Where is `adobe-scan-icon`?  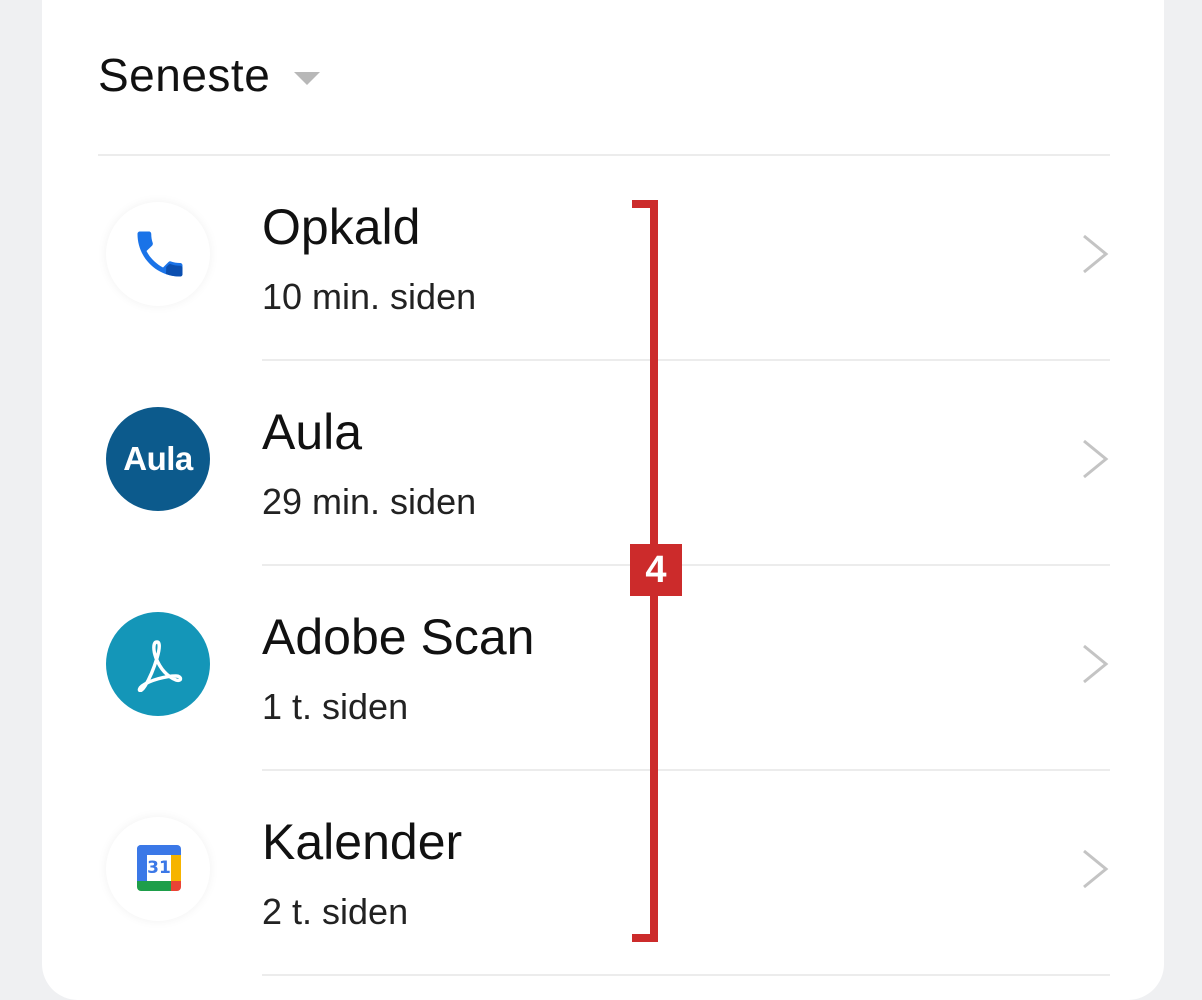
adobe-scan-icon is located at coordinates (158, 664).